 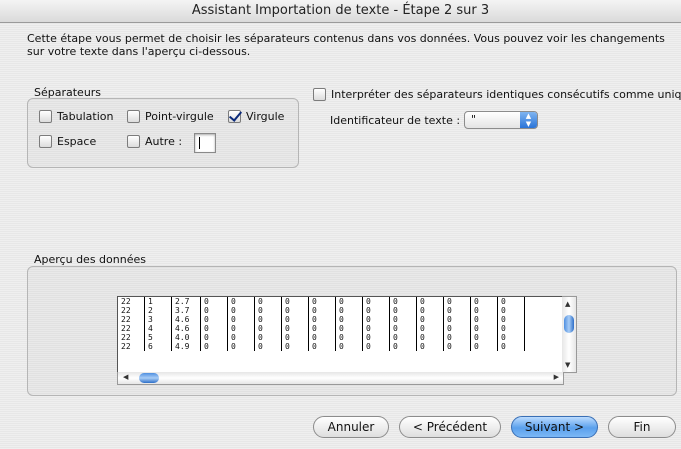 I want to click on comma-checkbox: Virgule, so click(x=256, y=116).